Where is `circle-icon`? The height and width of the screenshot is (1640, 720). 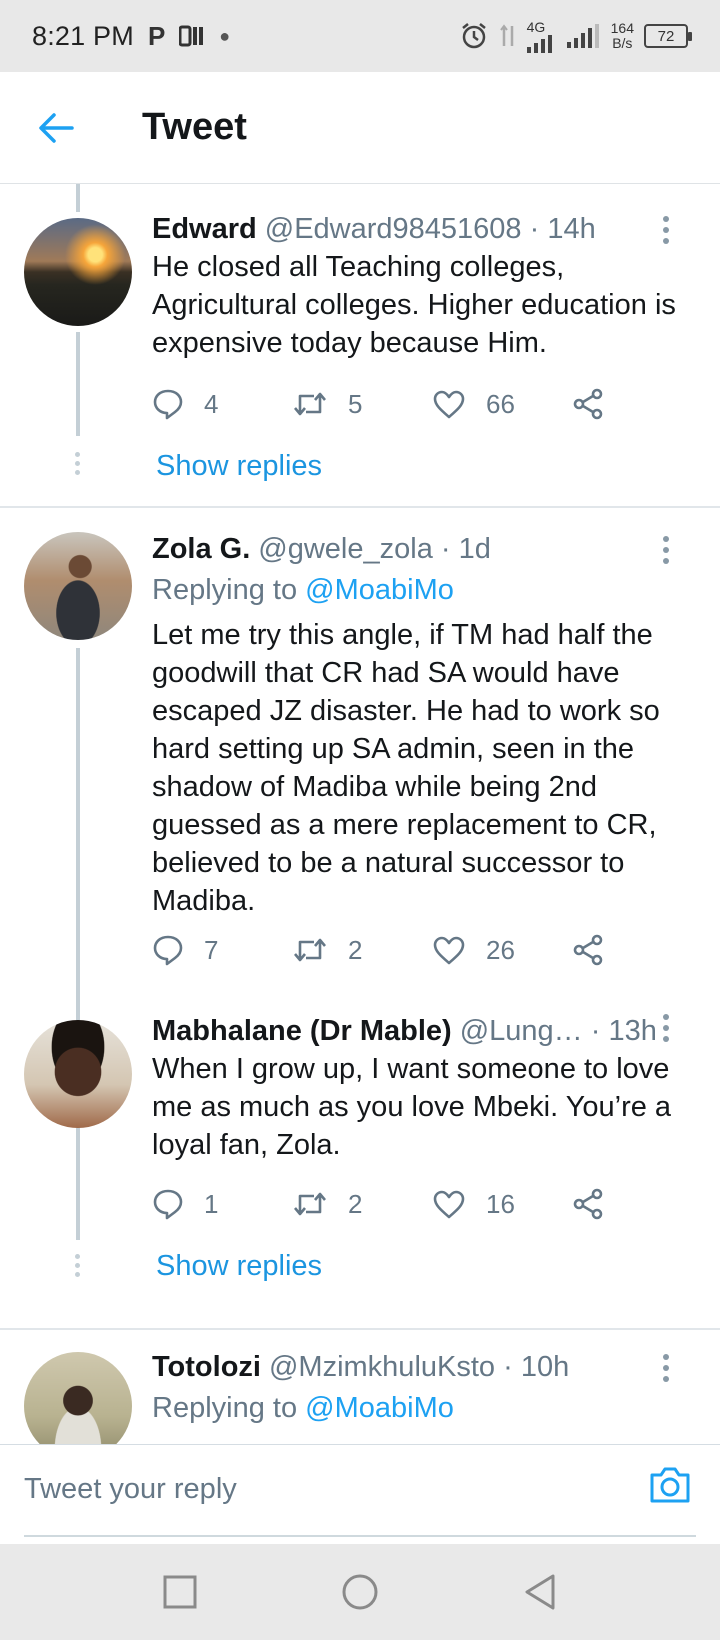
circle-icon is located at coordinates (360, 1592).